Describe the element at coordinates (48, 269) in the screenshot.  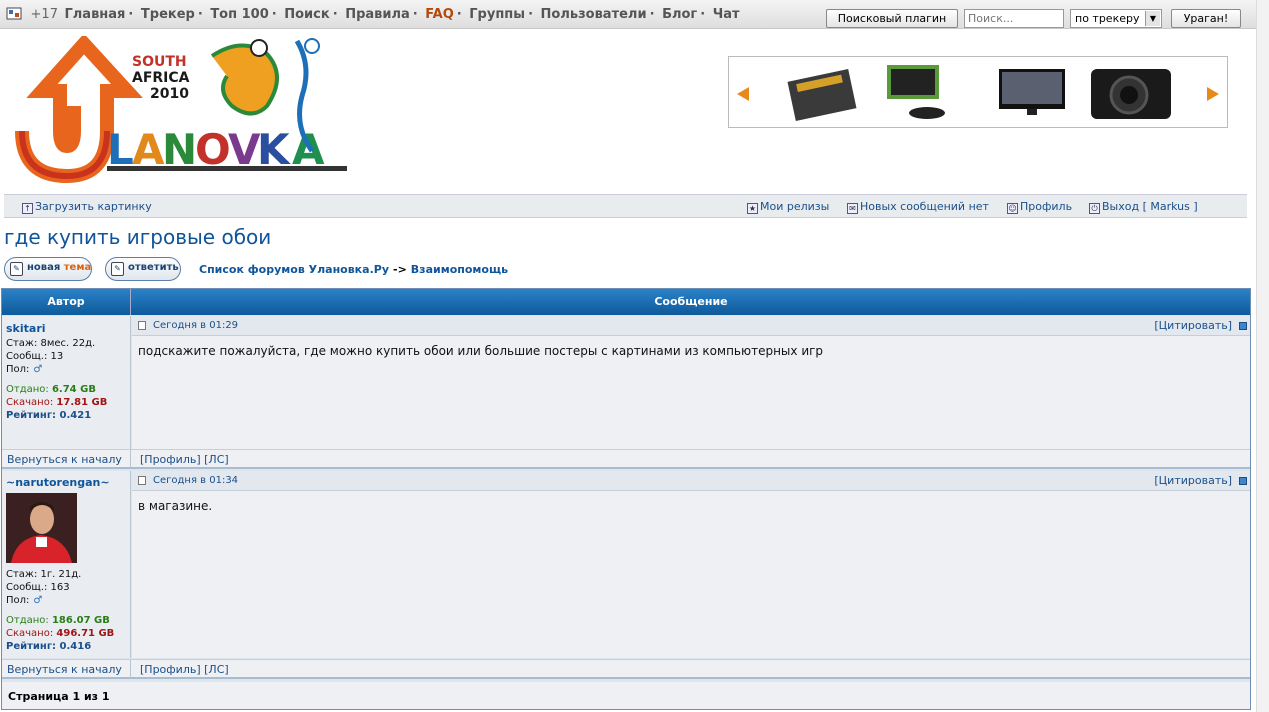
I see `new-topic-button: ✎ новая тема` at that location.